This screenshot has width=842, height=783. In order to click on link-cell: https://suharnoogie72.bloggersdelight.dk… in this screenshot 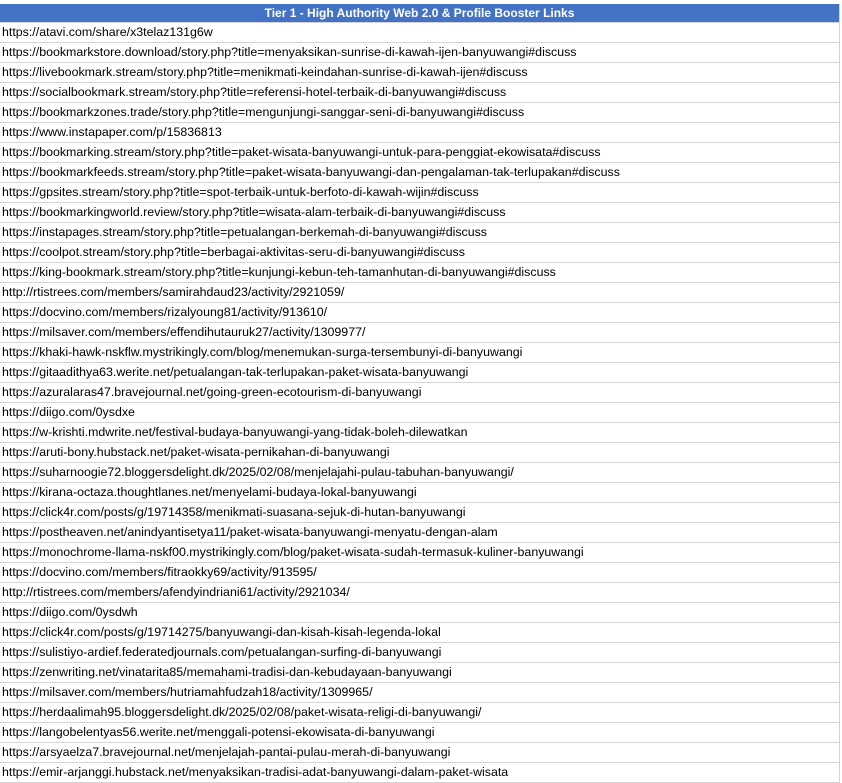, I will do `click(419, 473)`.